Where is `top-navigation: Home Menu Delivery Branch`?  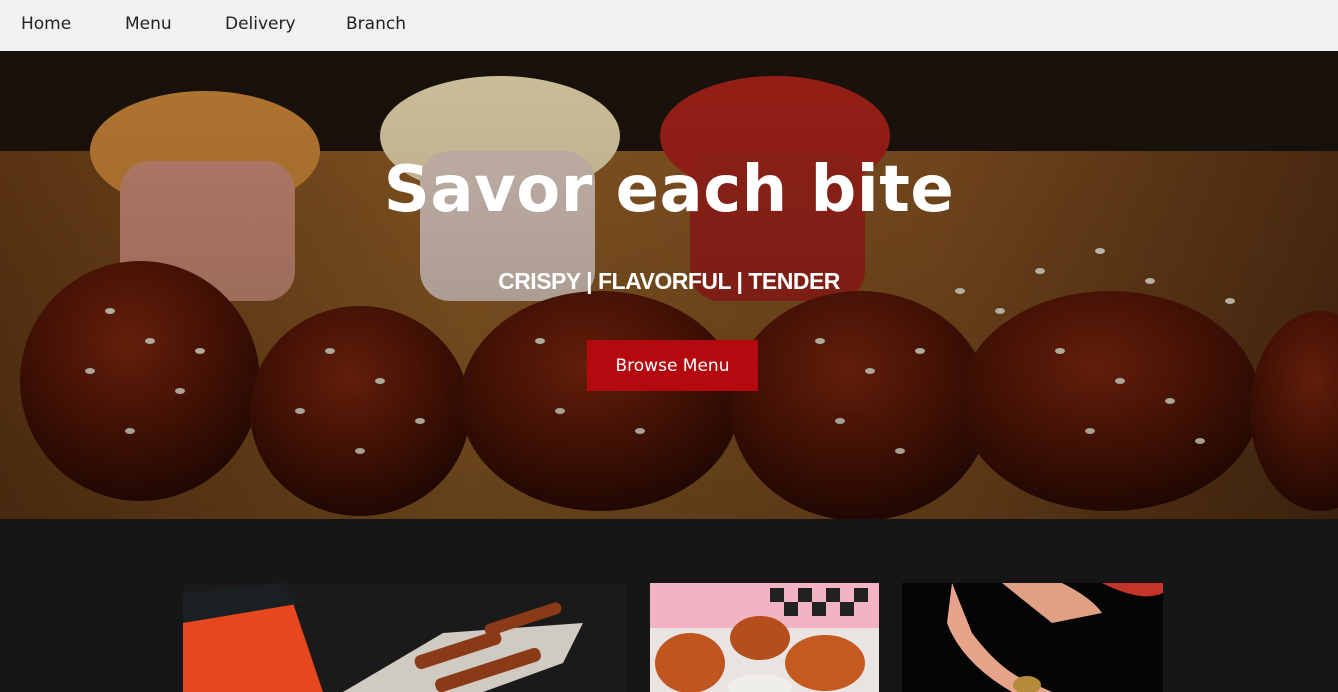 top-navigation: Home Menu Delivery Branch is located at coordinates (669, 25).